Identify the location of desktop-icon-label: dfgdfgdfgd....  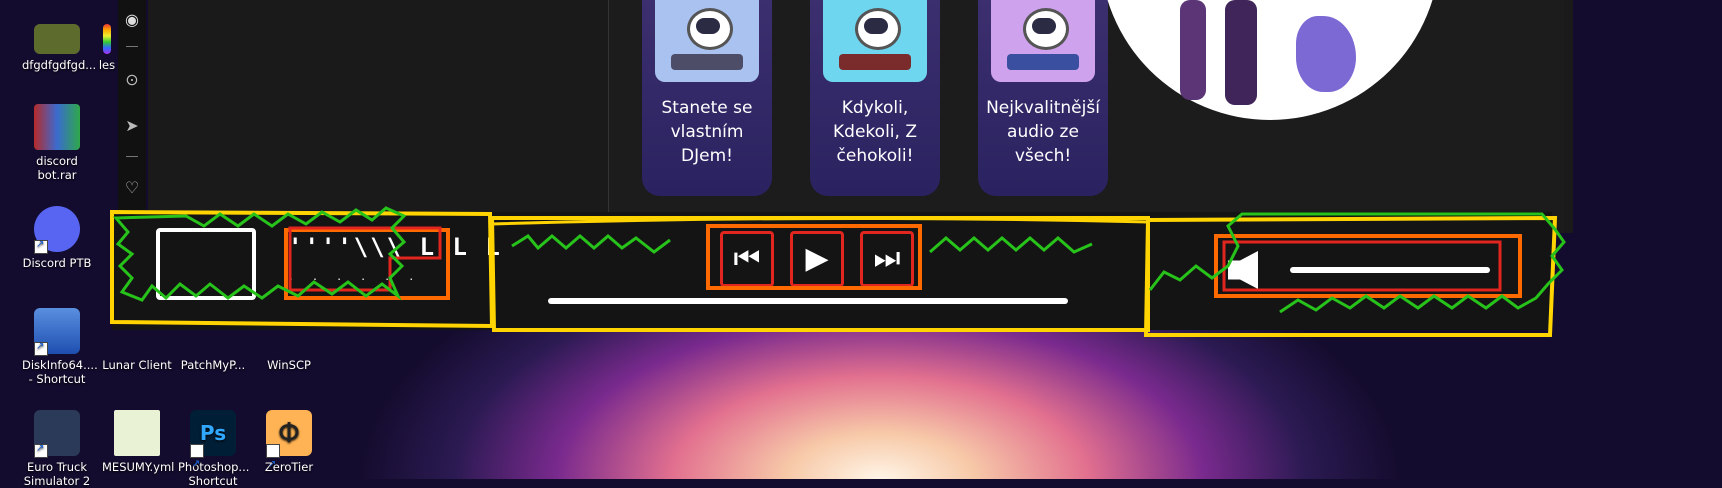
(59, 65).